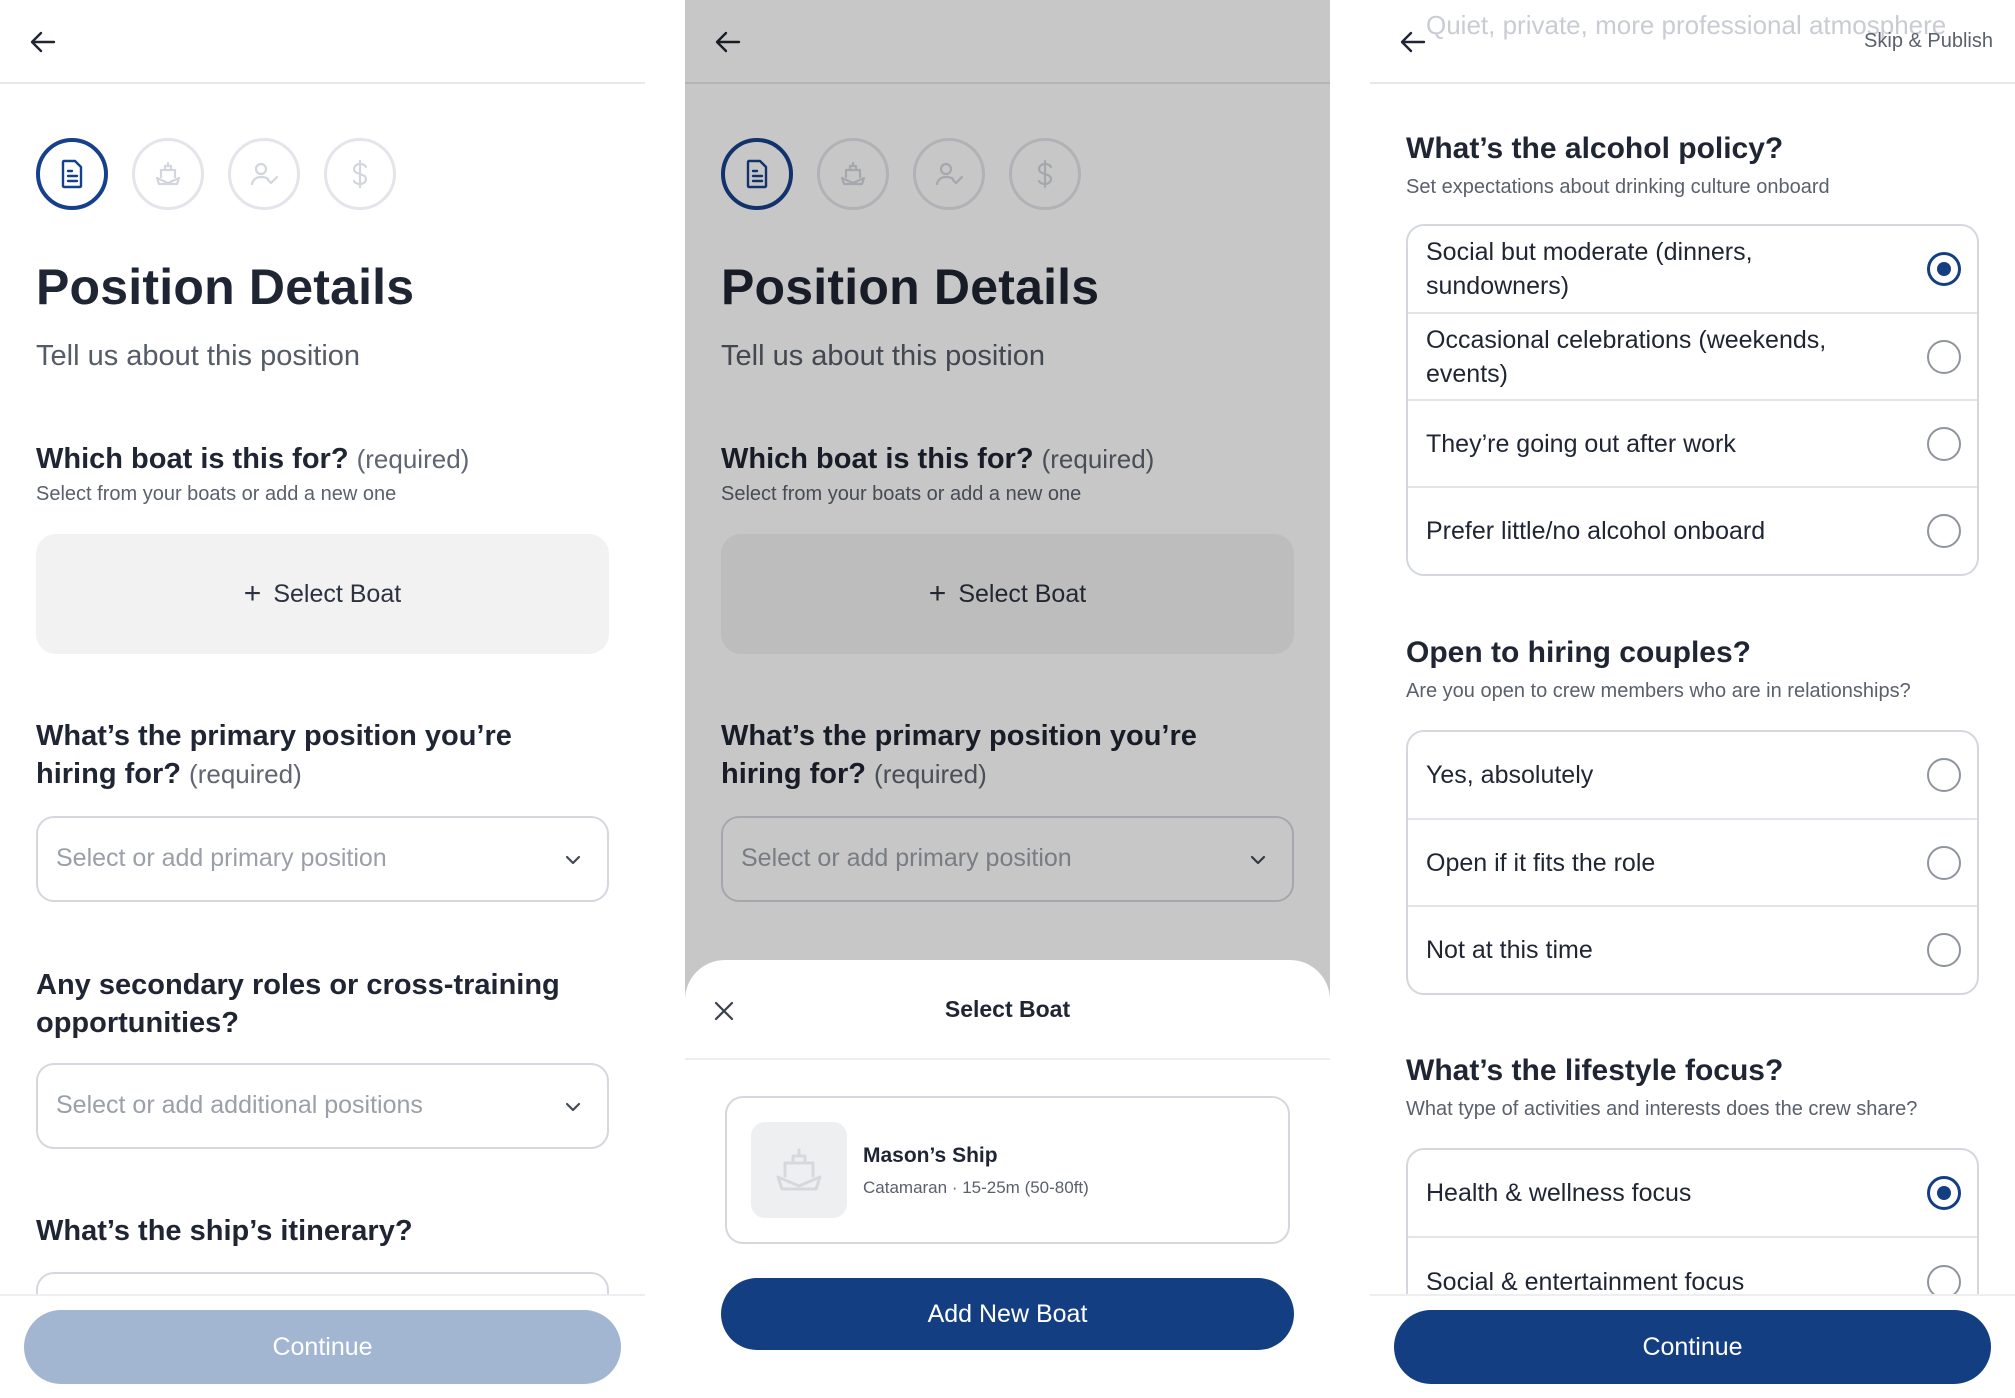 Image resolution: width=2015 pixels, height=1398 pixels. Describe the element at coordinates (1007, 1314) in the screenshot. I see `add-new-boat-button: Add New Boat` at that location.